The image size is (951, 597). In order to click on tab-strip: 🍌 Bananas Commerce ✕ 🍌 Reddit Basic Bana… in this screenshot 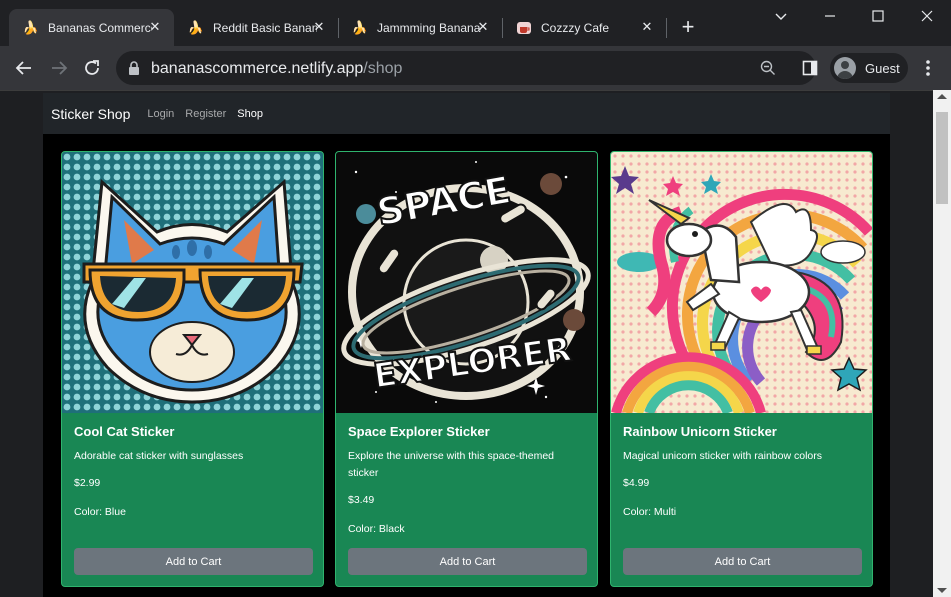, I will do `click(475, 23)`.